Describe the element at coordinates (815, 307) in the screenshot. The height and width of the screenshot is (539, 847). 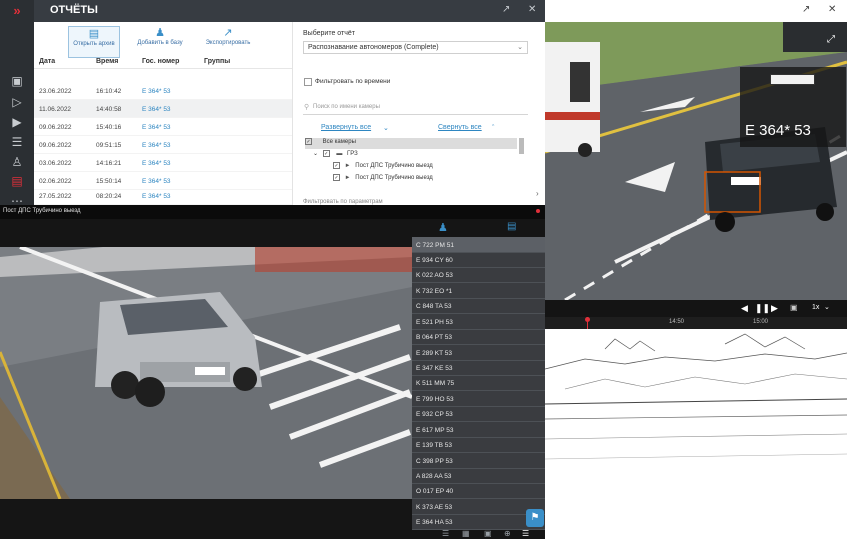
I see `playback-speed: 1x` at that location.